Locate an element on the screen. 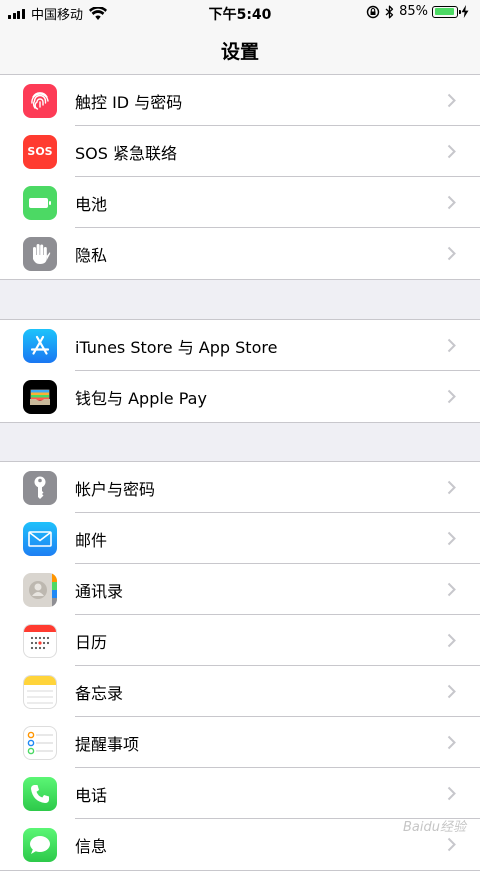  settings-row-mail: 邮件 is located at coordinates (240, 538).